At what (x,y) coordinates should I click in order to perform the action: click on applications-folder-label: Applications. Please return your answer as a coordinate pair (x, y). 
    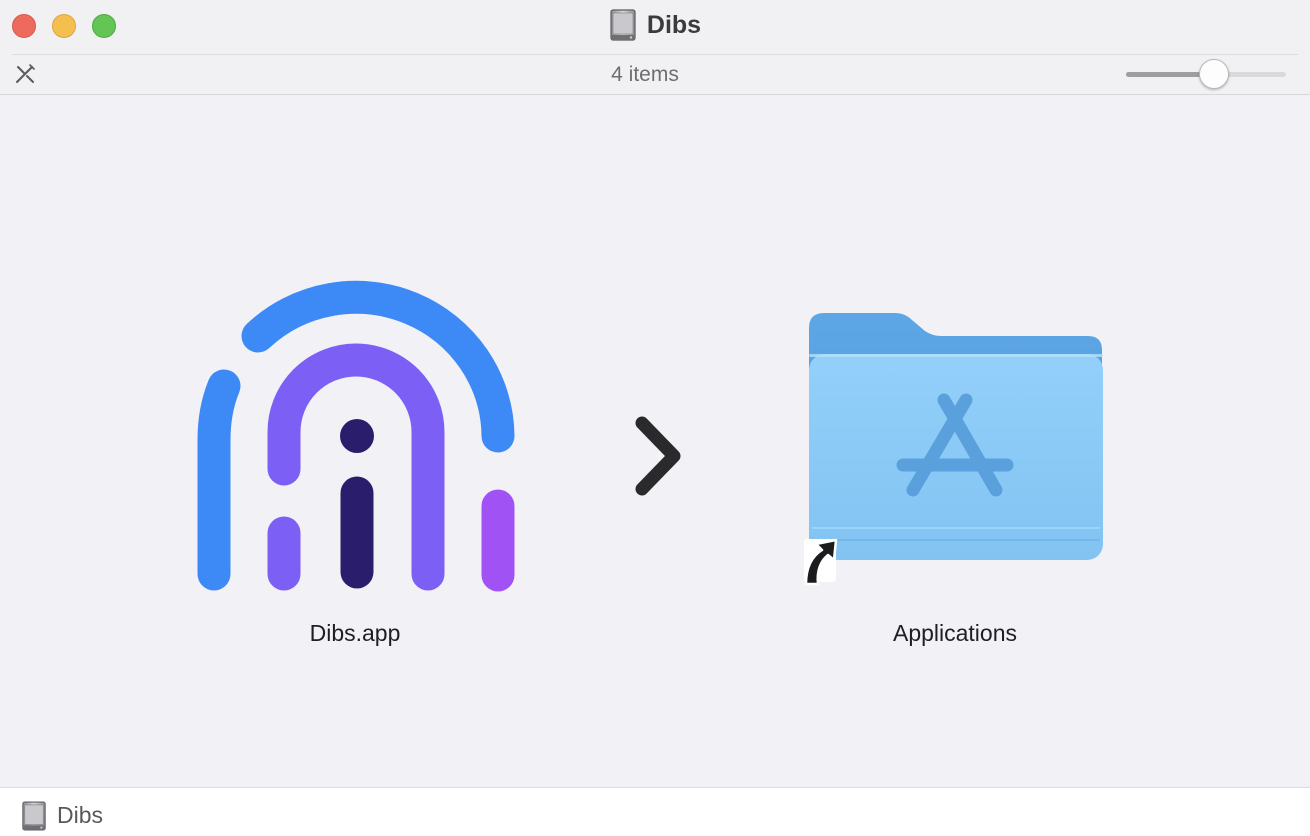
    Looking at the image, I should click on (955, 633).